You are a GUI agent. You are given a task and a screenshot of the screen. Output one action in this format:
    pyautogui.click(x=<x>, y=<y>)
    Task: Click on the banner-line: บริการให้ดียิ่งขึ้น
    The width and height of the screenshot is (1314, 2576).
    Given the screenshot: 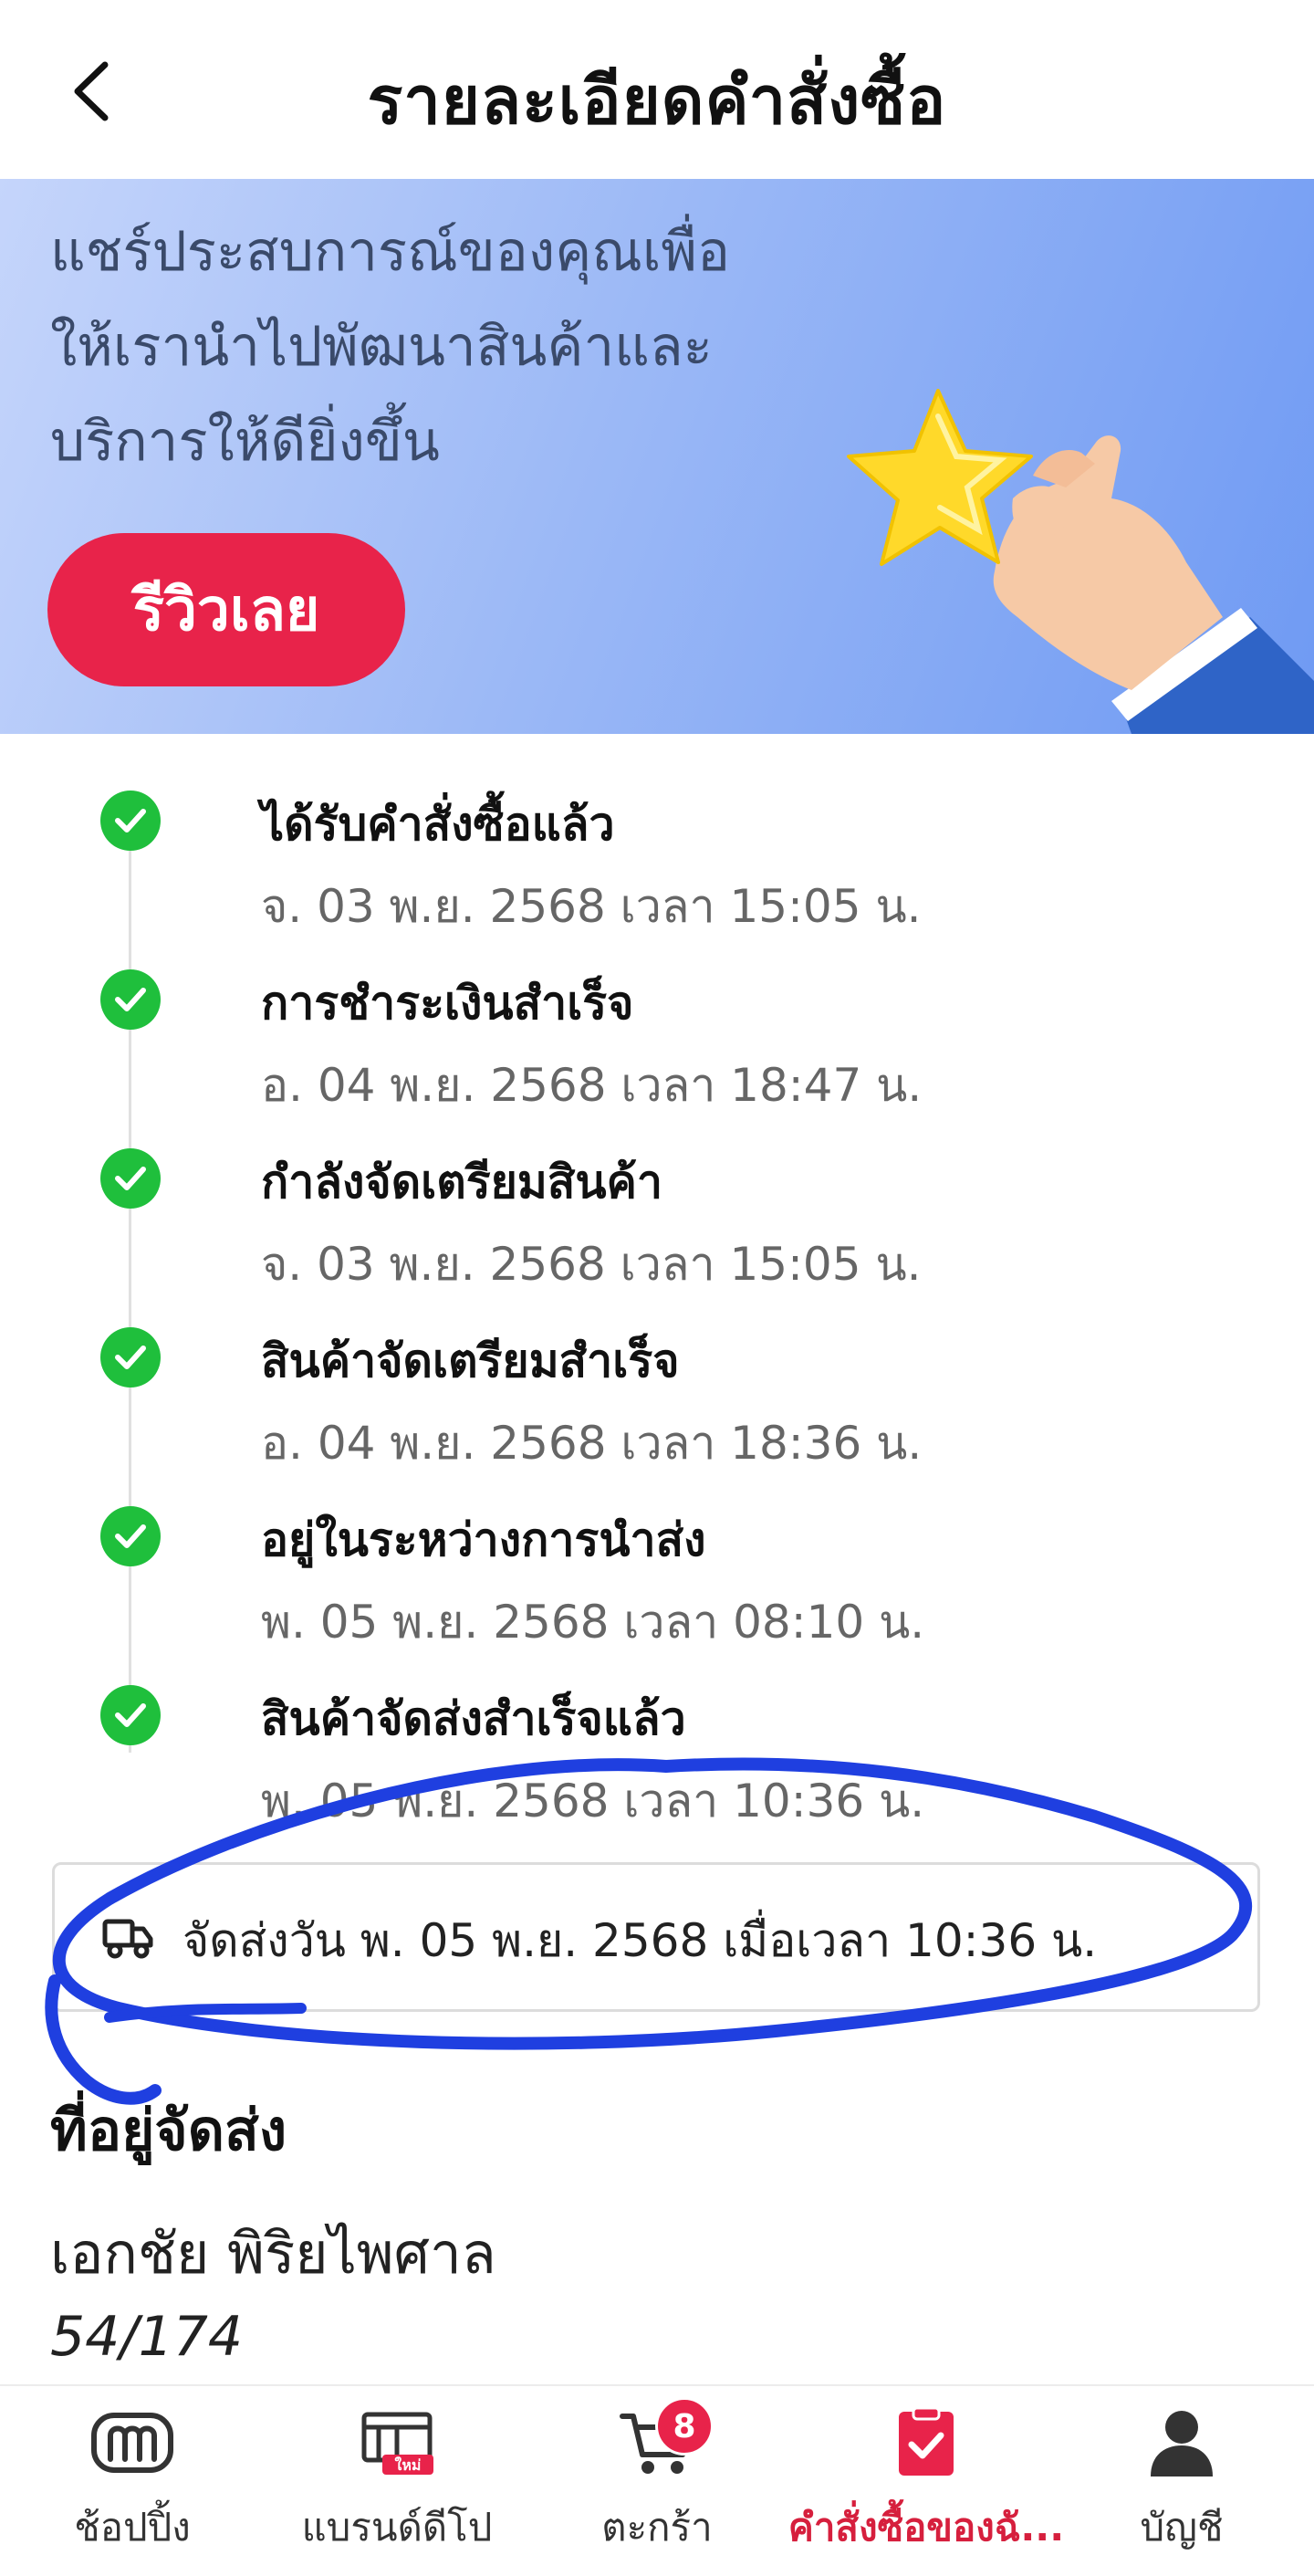 What is the action you would take?
    pyautogui.click(x=245, y=442)
    